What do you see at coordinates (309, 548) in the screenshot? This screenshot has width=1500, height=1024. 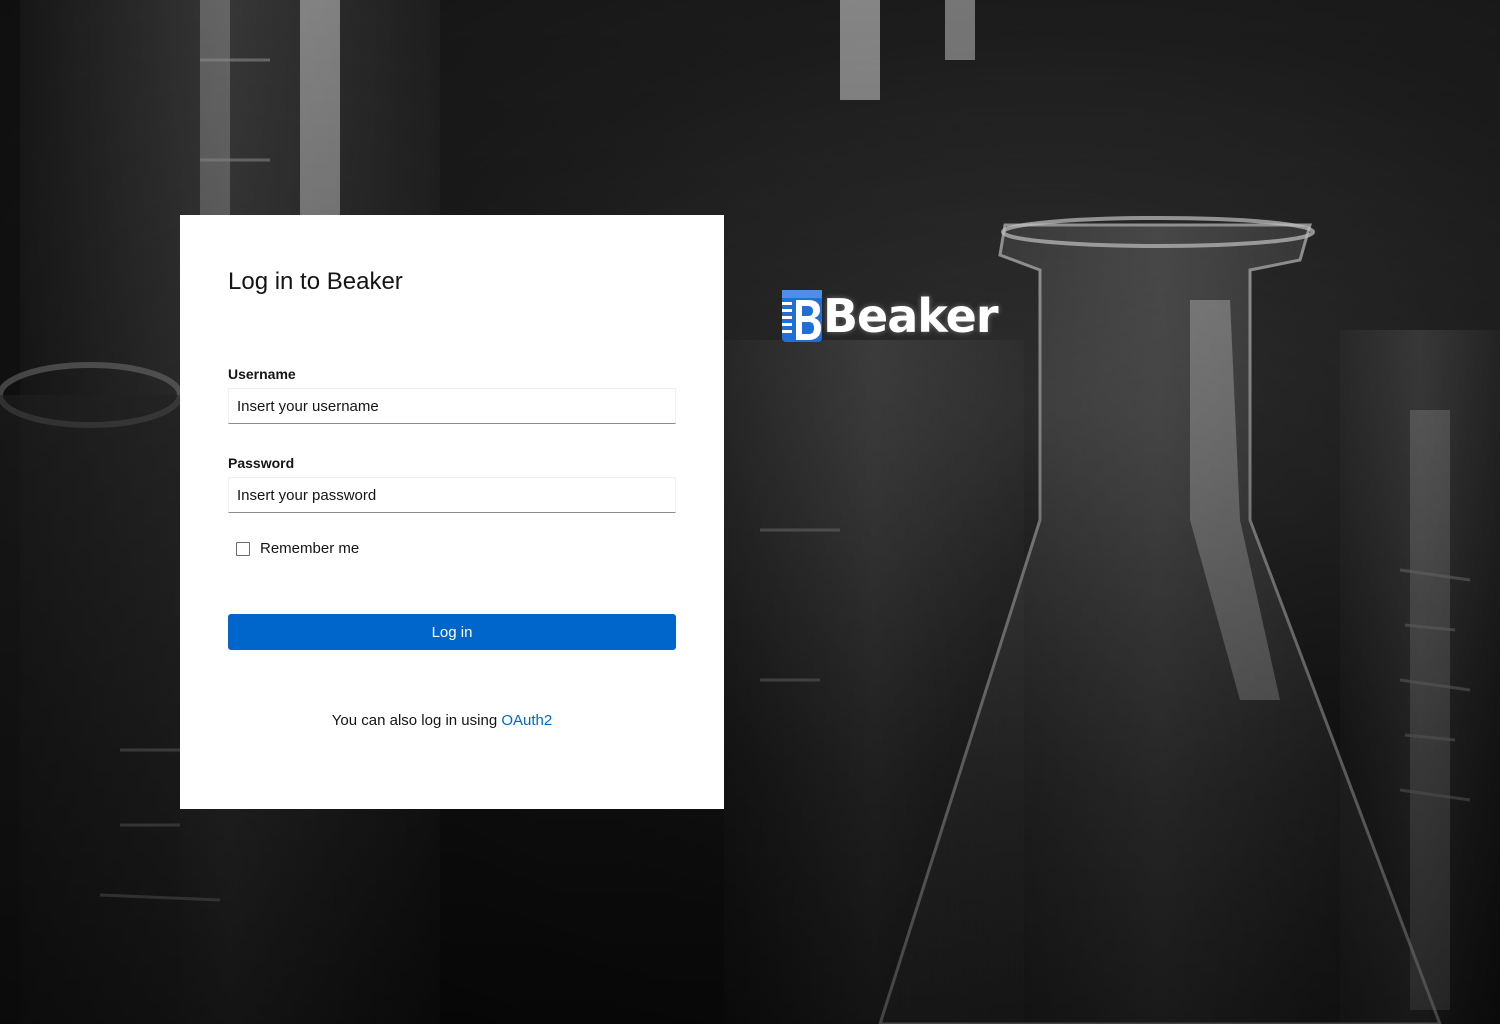 I see `remember-me-label: Remember me` at bounding box center [309, 548].